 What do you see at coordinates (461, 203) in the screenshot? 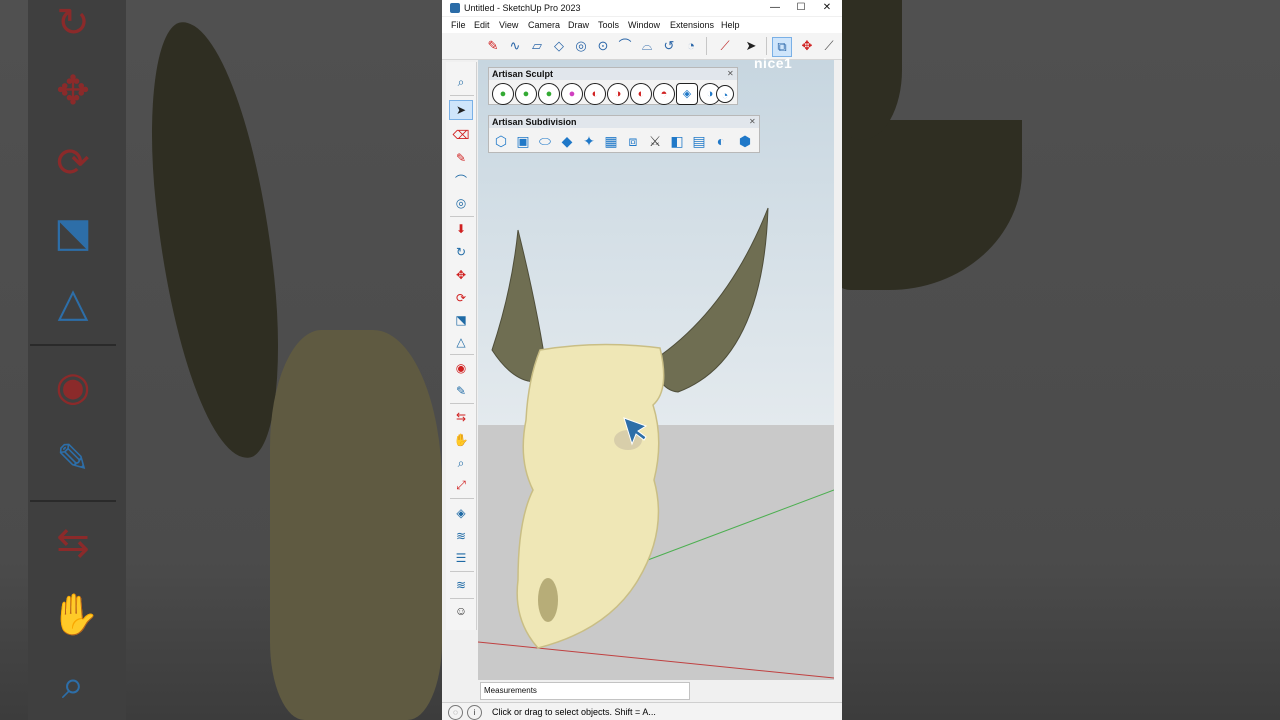
I see `shape-tool-icon: ◎` at bounding box center [461, 203].